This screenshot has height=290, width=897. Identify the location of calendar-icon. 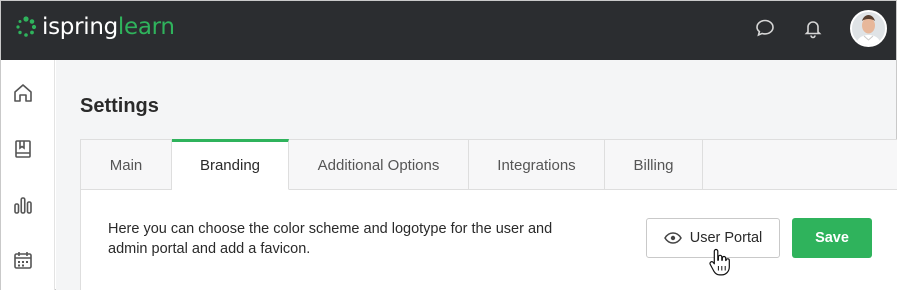
(23, 260).